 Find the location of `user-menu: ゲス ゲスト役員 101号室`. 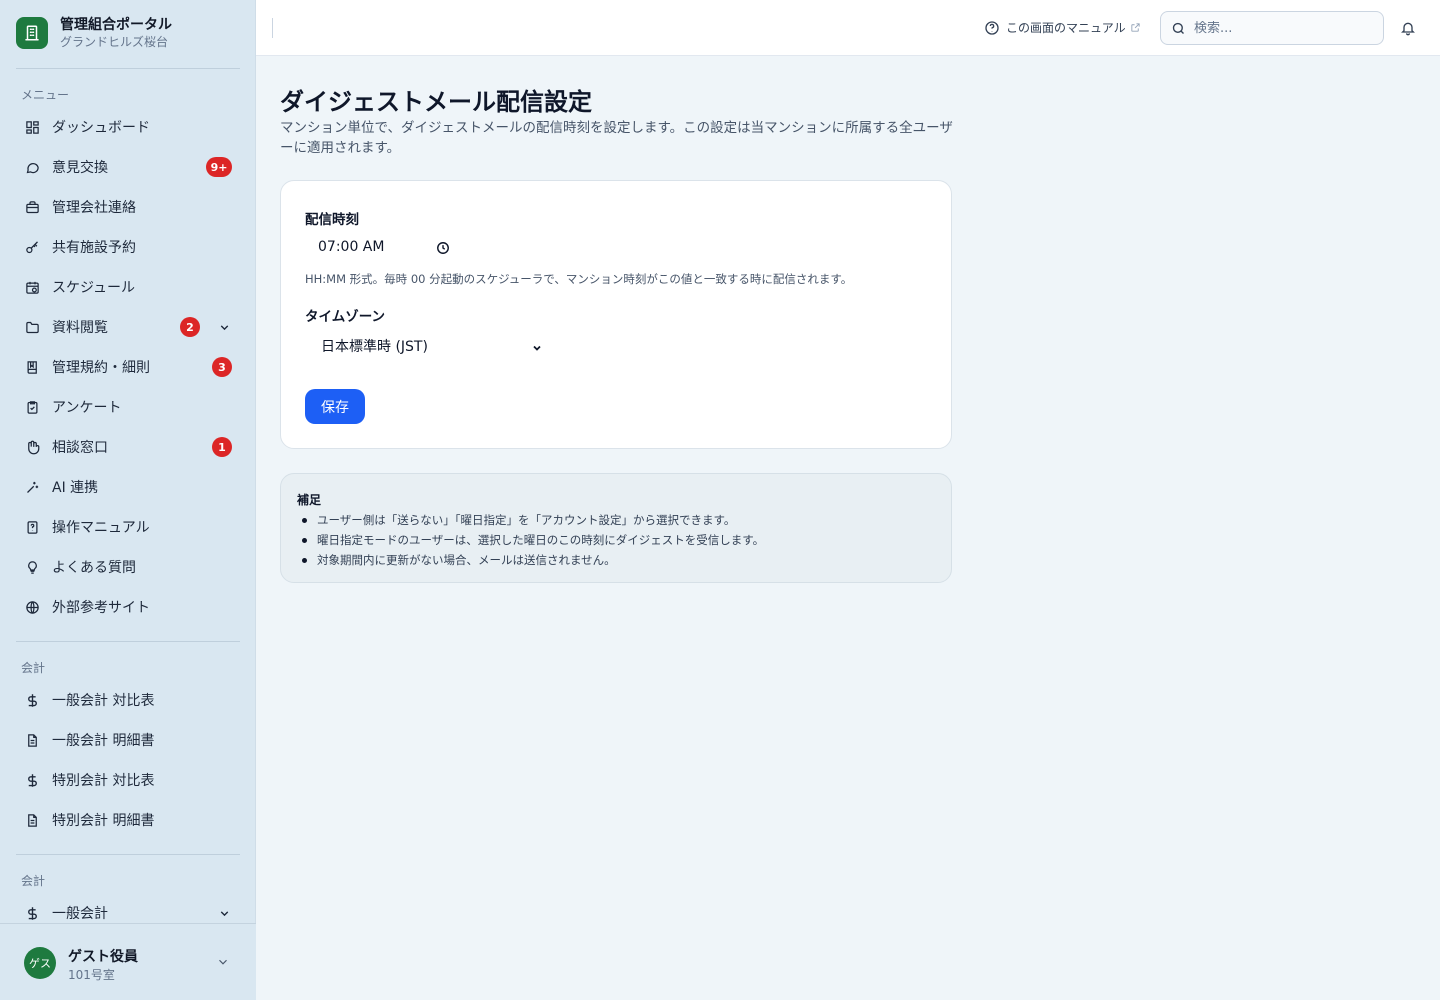

user-menu: ゲス ゲスト役員 101号室 is located at coordinates (128, 961).